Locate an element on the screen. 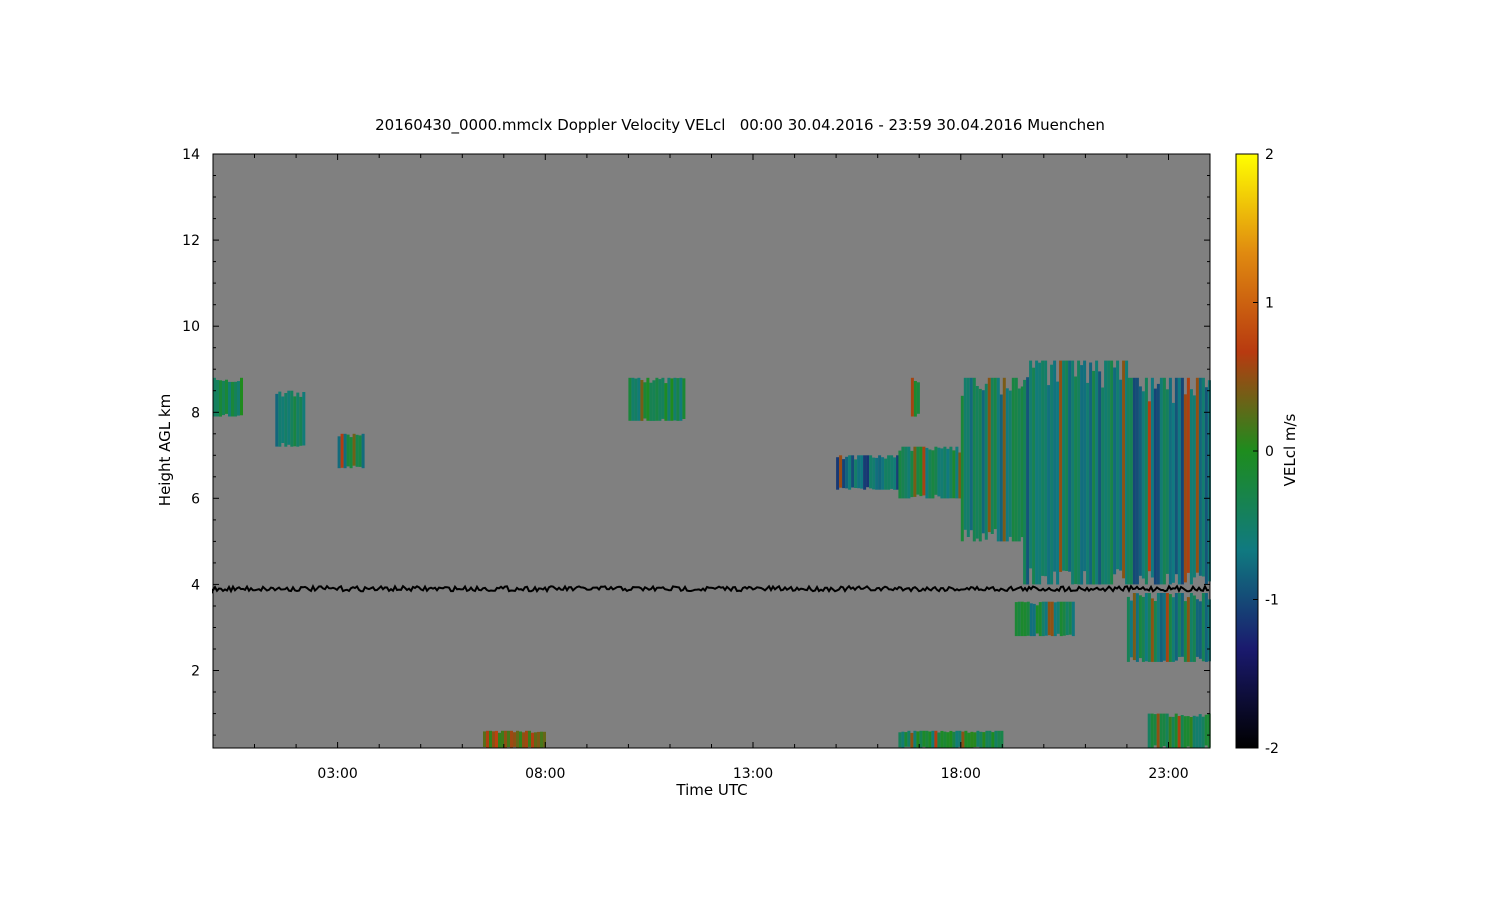 This screenshot has height=900, width=1500. x-axis-label: Time UTC is located at coordinates (712, 790).